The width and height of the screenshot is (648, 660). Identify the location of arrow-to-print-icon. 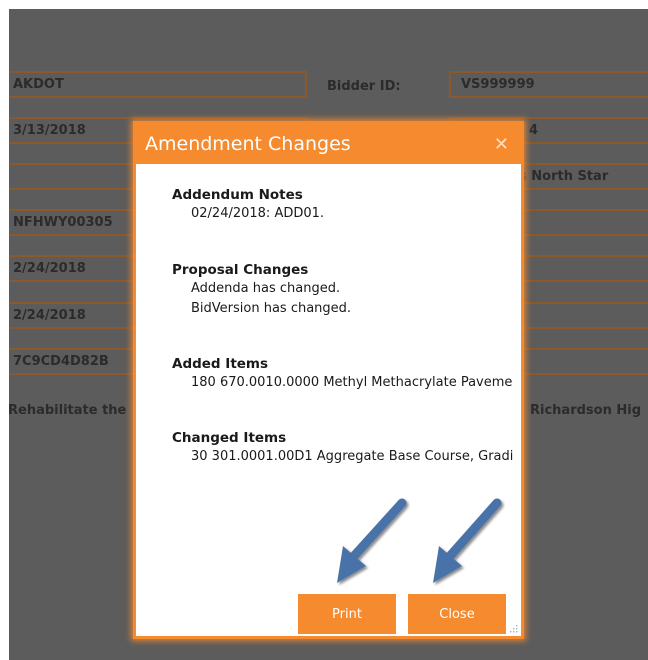
(372, 540).